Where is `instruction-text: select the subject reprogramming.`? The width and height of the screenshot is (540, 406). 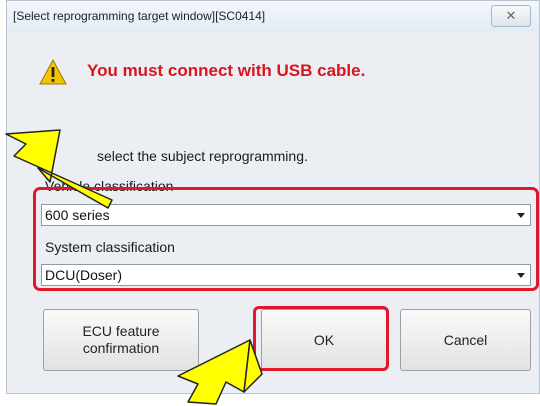 instruction-text: select the subject reprogramming. is located at coordinates (202, 156).